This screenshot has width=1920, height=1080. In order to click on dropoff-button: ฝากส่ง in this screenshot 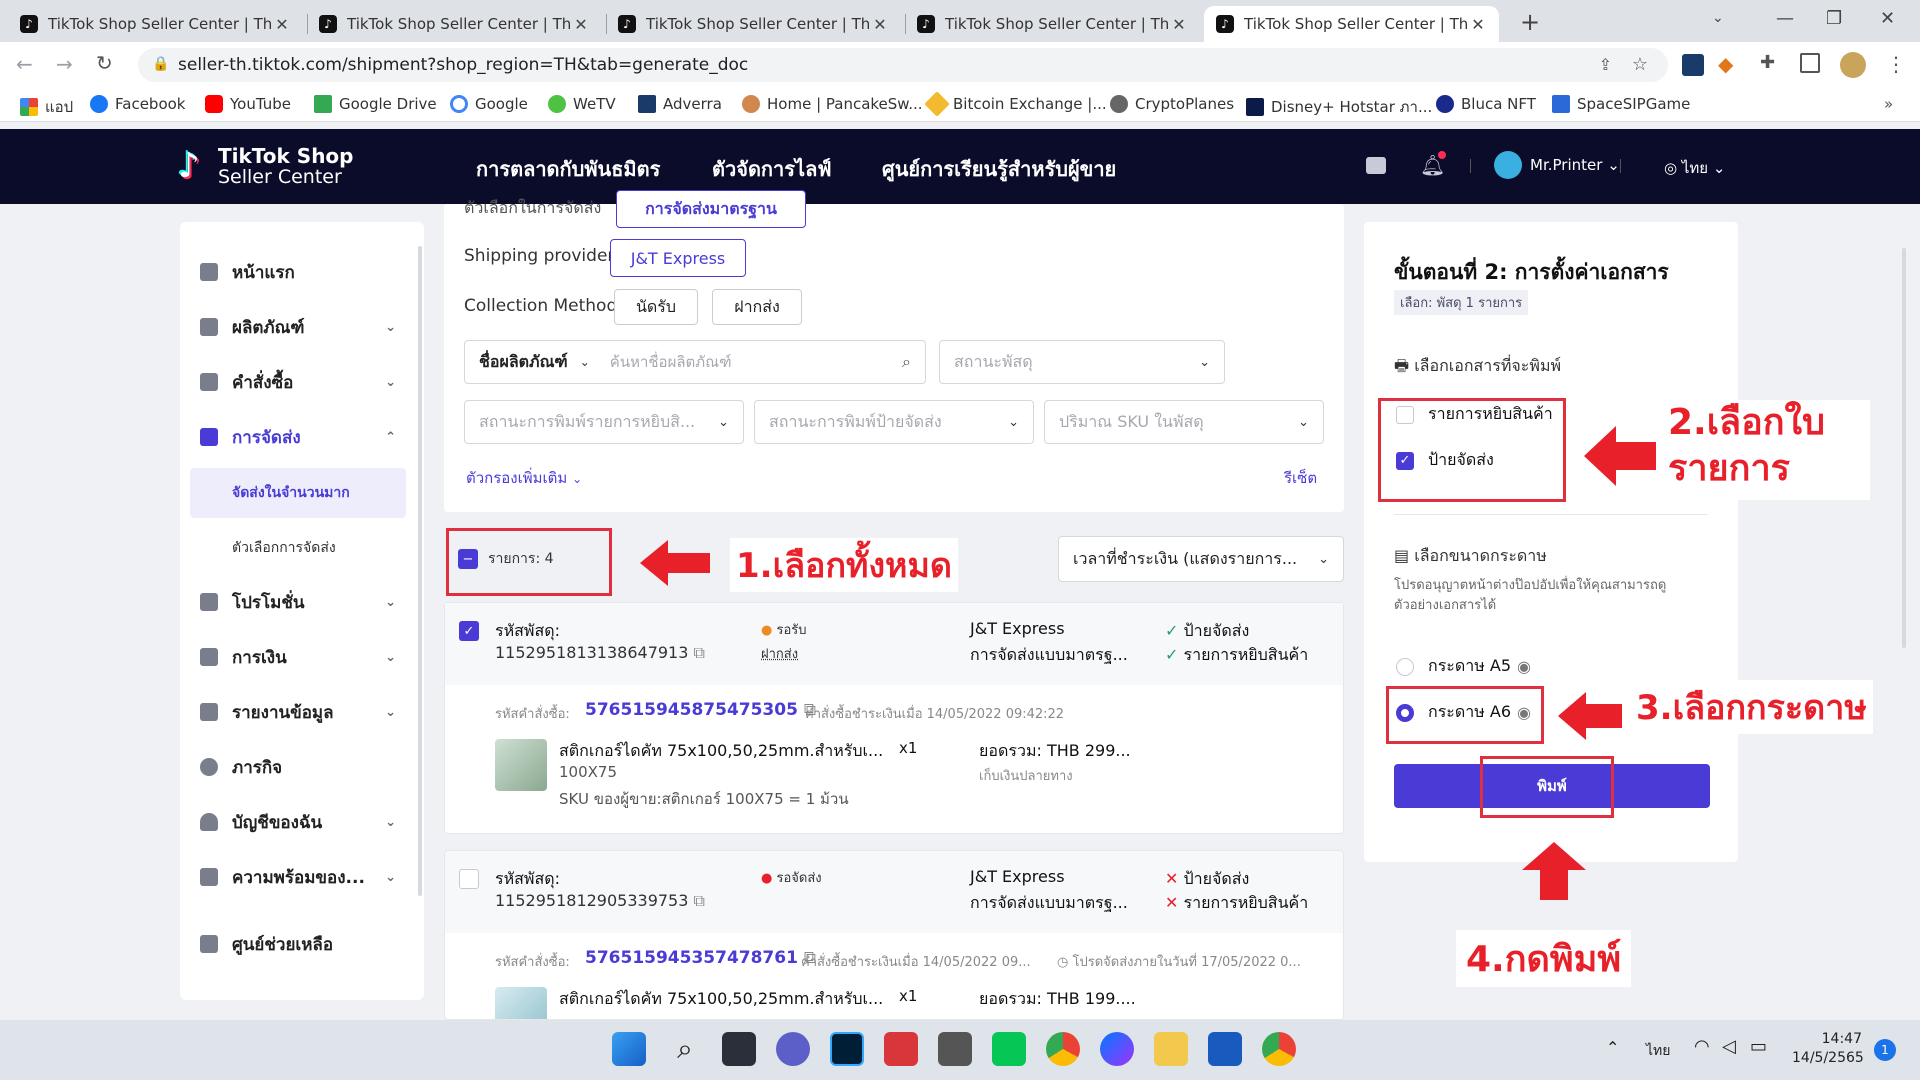, I will do `click(757, 307)`.